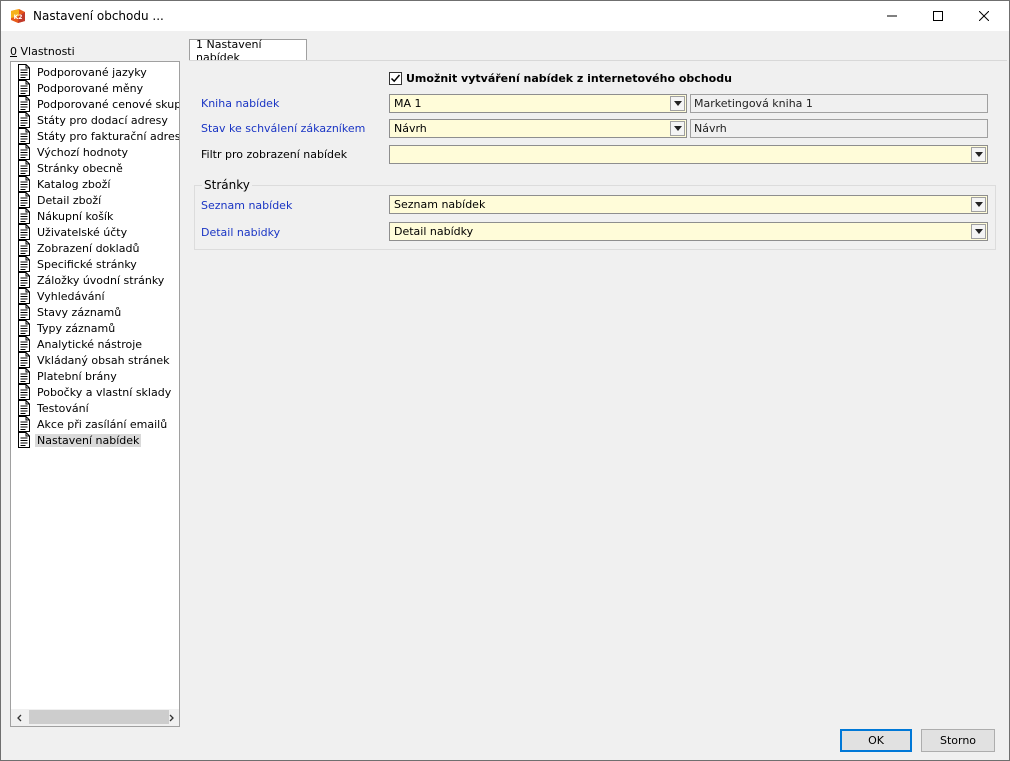 This screenshot has height=761, width=1010. I want to click on close-button, so click(984, 16).